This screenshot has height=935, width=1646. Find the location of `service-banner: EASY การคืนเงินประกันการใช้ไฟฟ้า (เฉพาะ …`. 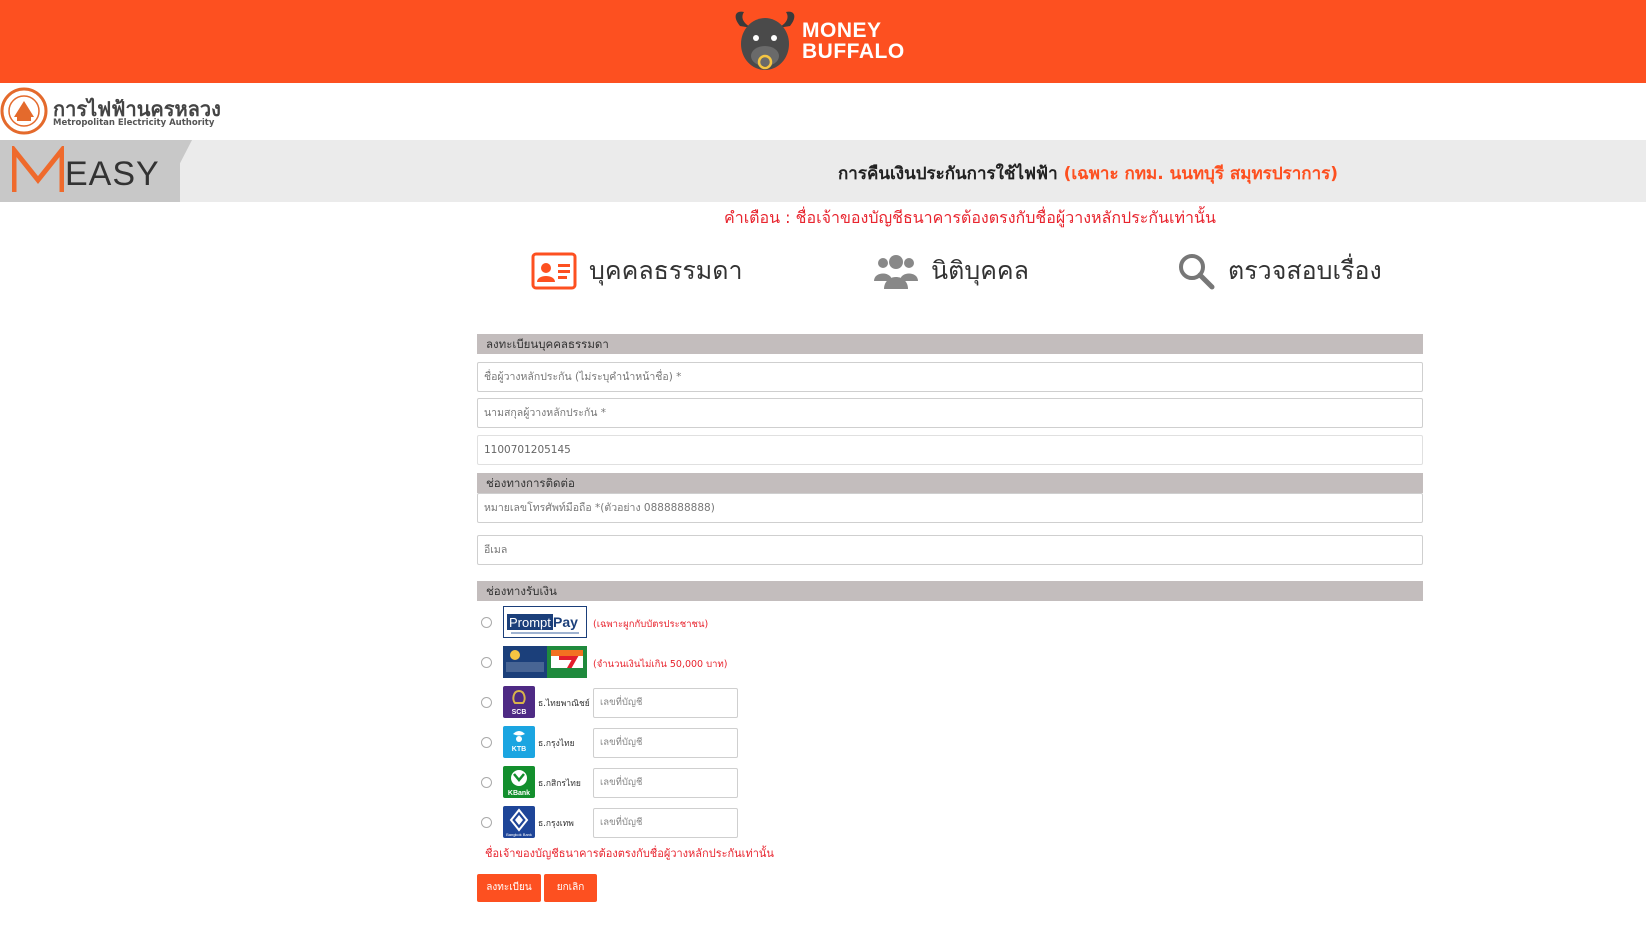

service-banner: EASY การคืนเงินประกันการใช้ไฟฟ้า (เฉพาะ … is located at coordinates (823, 171).